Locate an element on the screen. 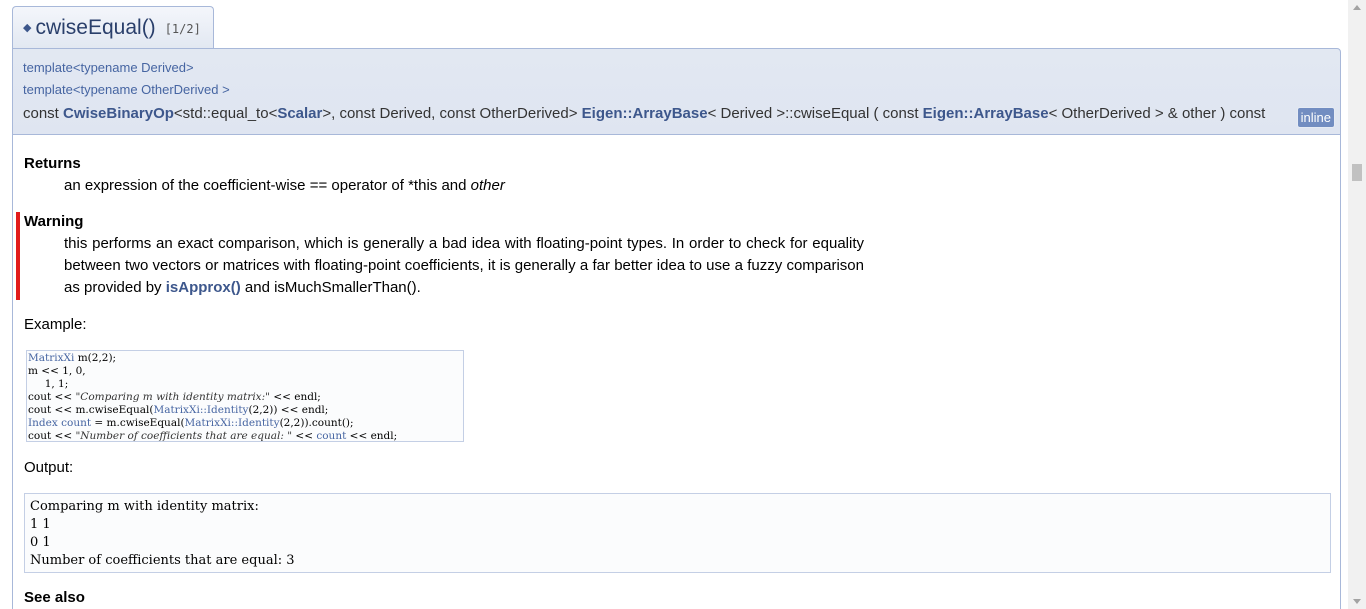 The height and width of the screenshot is (609, 1366). scalar-link: Scalar is located at coordinates (299, 113).